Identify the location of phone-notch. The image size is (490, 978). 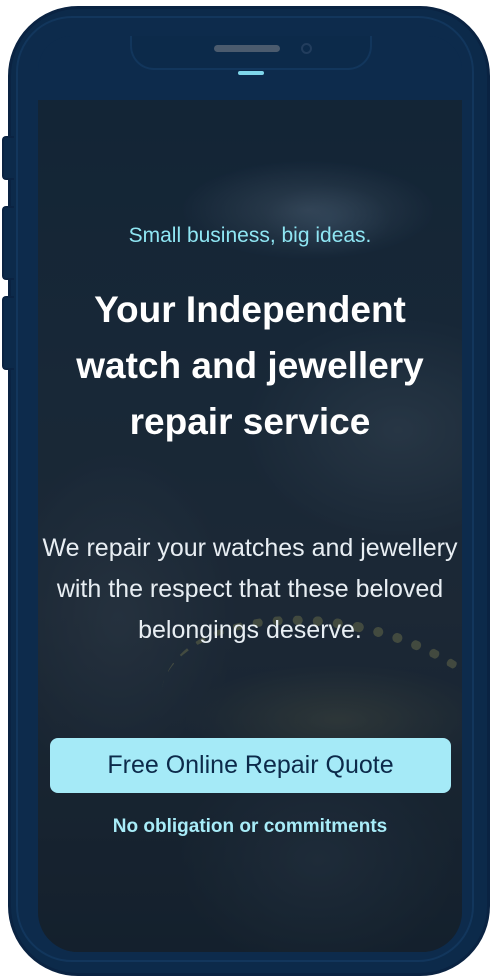
(251, 53).